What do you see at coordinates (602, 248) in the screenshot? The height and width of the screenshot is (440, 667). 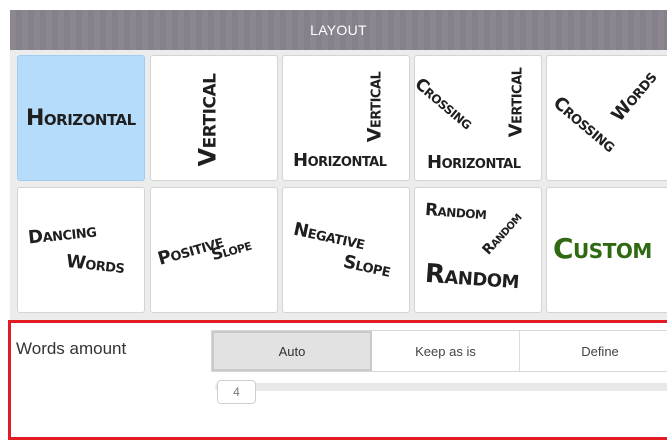 I see `word-custom: Custom` at bounding box center [602, 248].